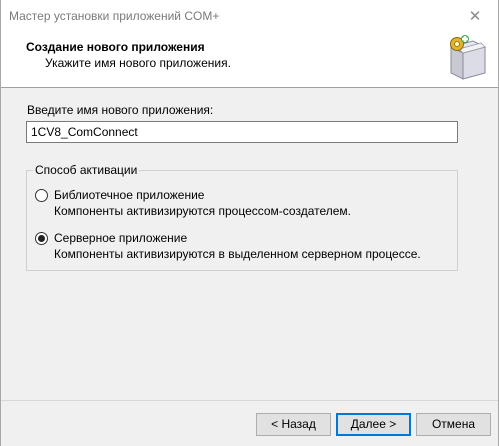  What do you see at coordinates (249, 400) in the screenshot?
I see `footer-divider` at bounding box center [249, 400].